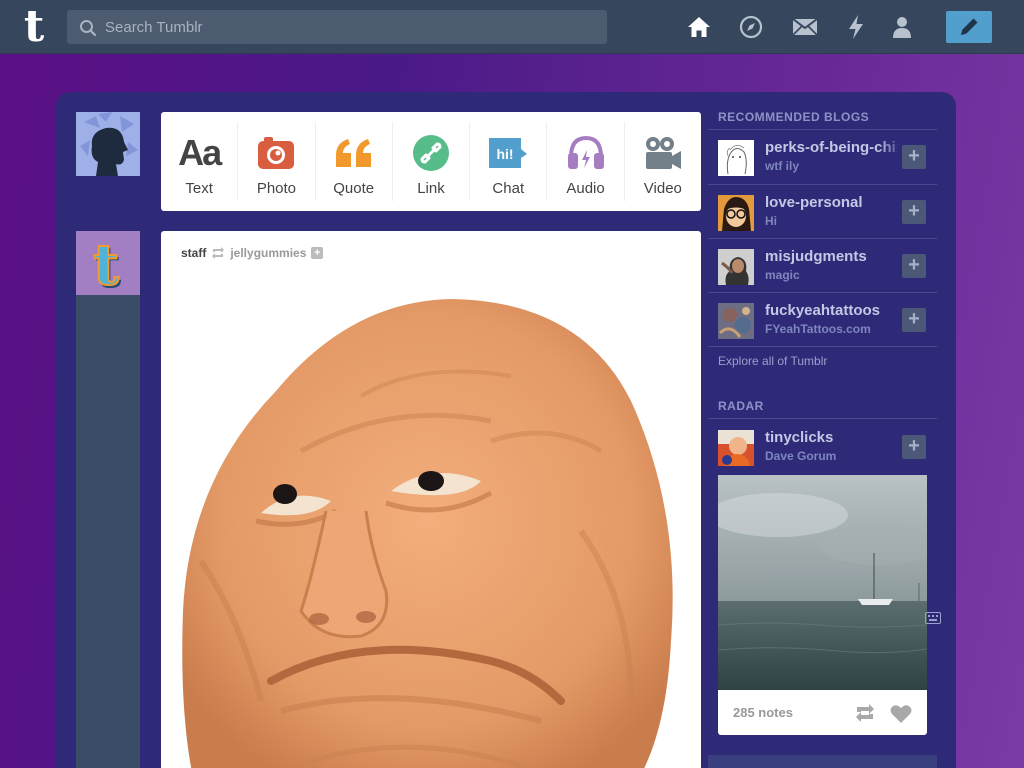 The height and width of the screenshot is (768, 1024). I want to click on new-audio-post: Audio, so click(586, 161).